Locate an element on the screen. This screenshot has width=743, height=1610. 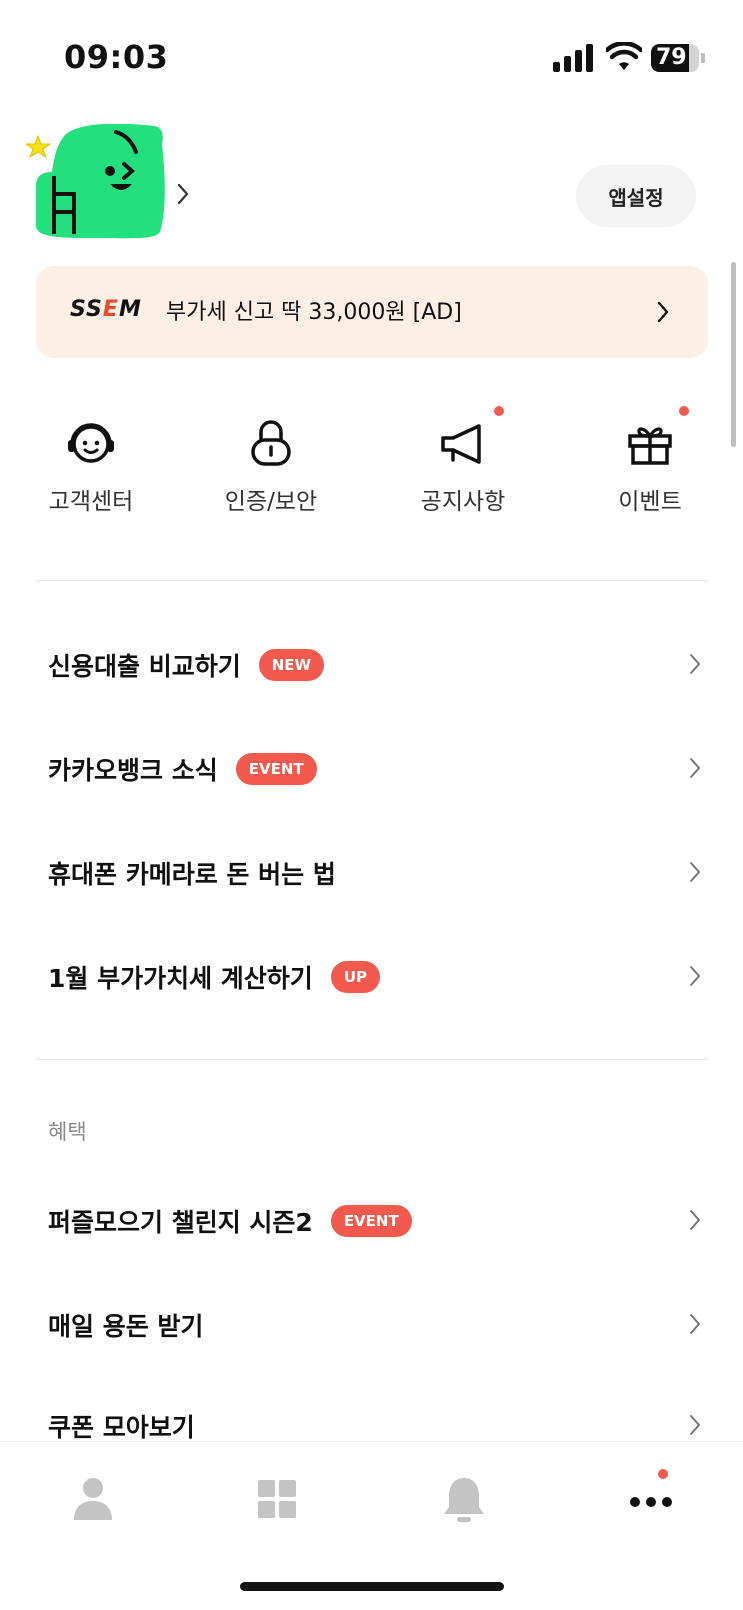
quick-item-label: 공지사항 is located at coordinates (463, 502).